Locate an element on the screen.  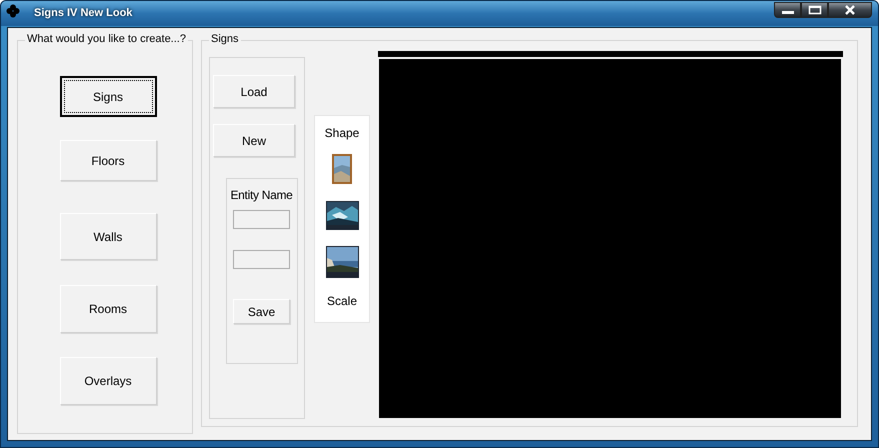
minimize-button is located at coordinates (787, 10).